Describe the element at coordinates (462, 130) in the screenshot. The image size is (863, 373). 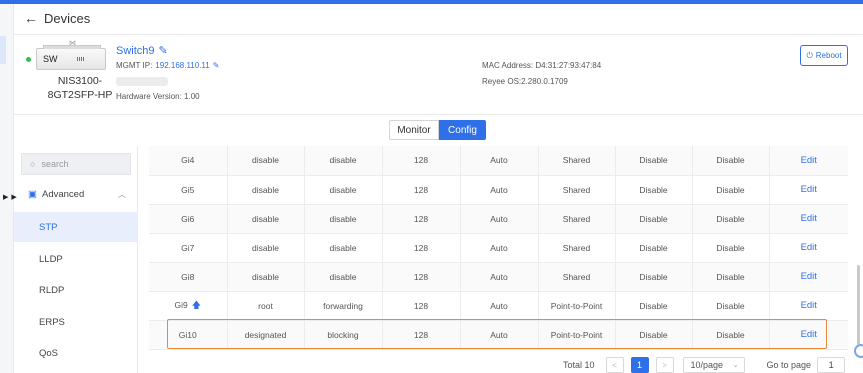
I see `tab-config: Config` at that location.